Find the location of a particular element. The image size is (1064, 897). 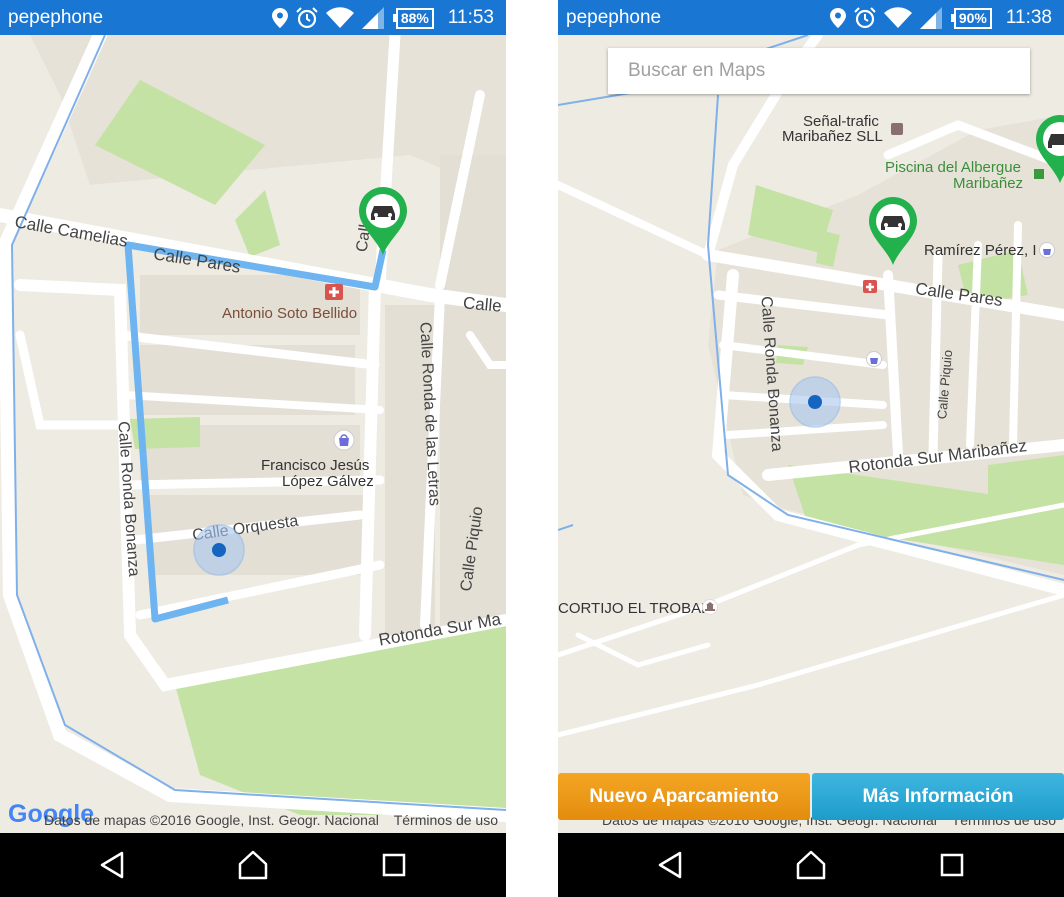

sign-shop-icon is located at coordinates (897, 129).